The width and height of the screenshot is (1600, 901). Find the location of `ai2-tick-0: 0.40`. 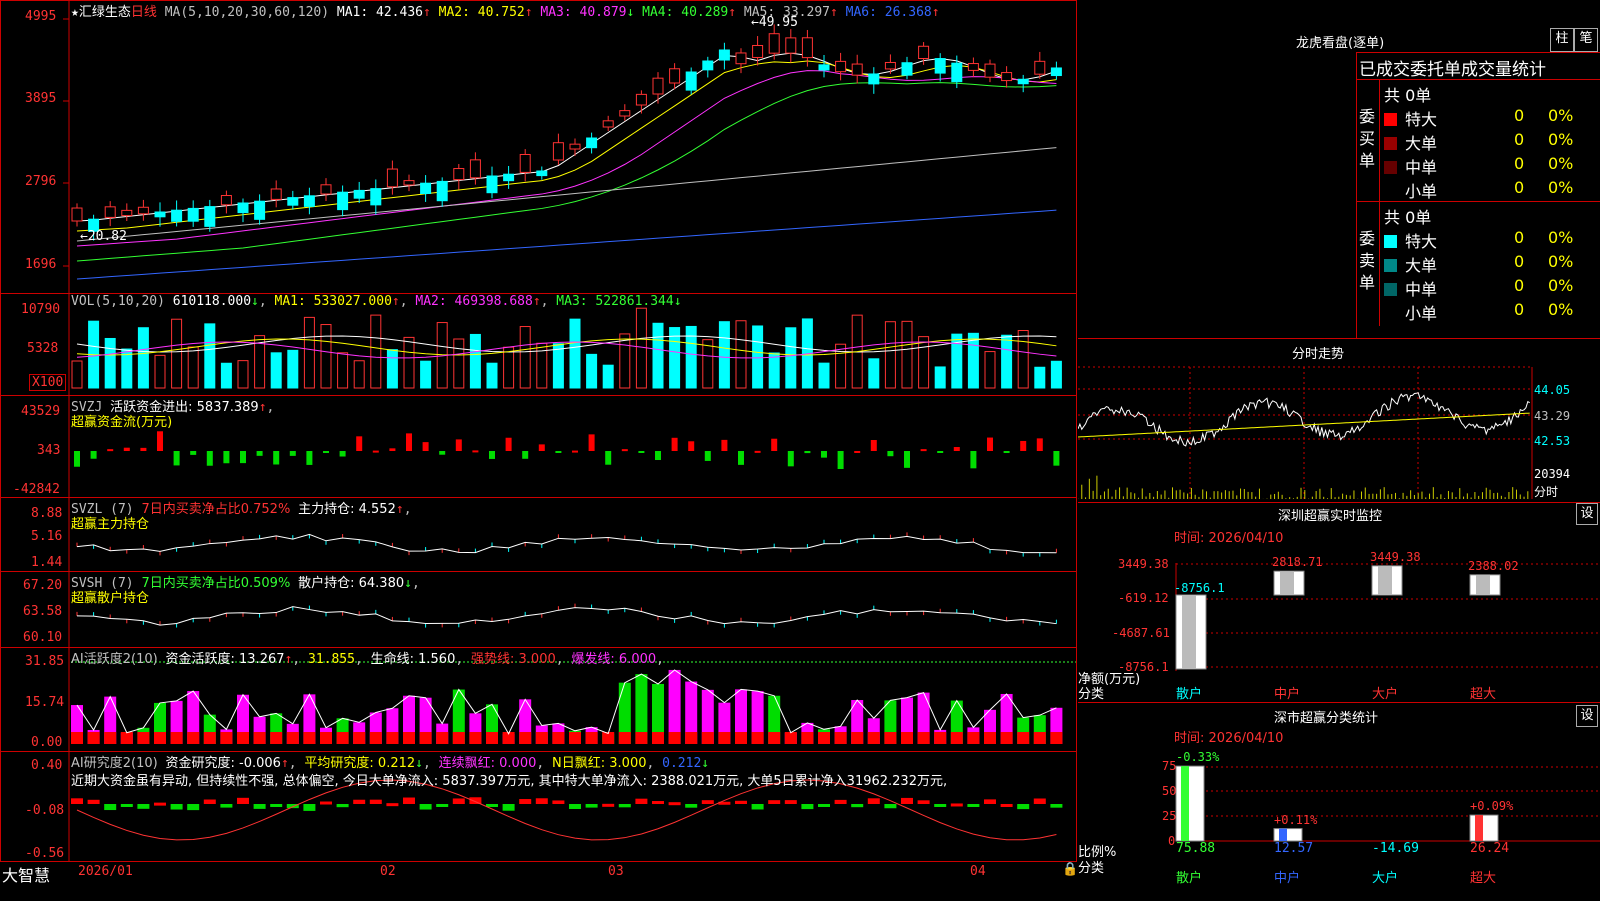

ai2-tick-0: 0.40 is located at coordinates (47, 765).